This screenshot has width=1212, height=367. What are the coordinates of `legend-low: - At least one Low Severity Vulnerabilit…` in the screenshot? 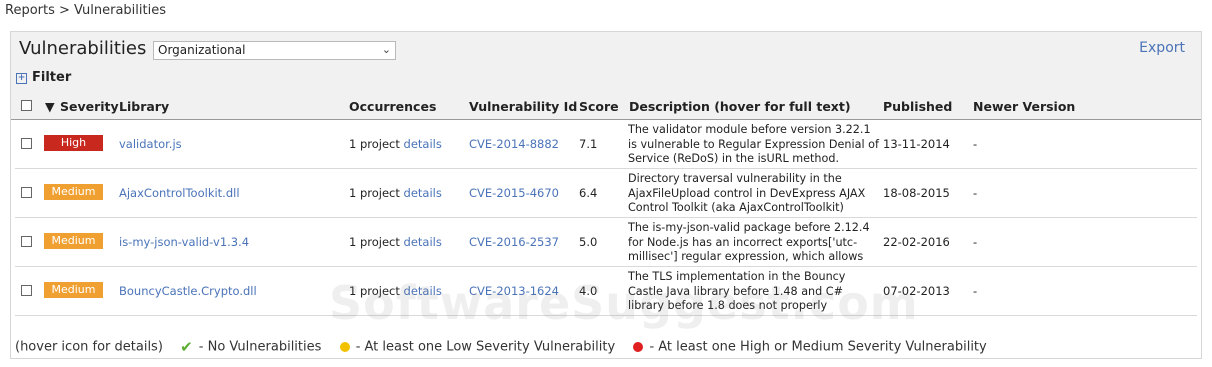 It's located at (485, 347).